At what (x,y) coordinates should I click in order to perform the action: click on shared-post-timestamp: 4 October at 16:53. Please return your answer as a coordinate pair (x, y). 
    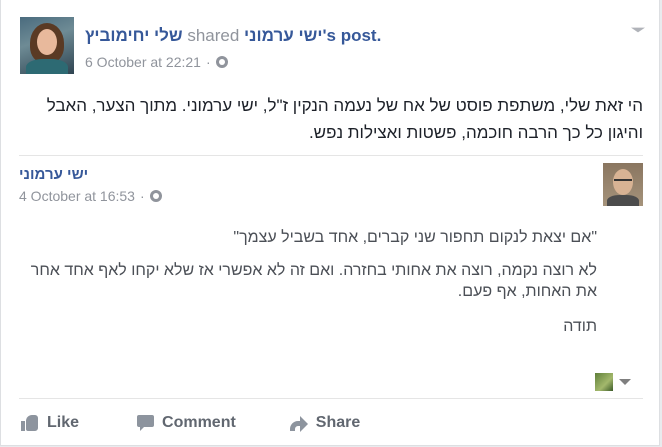
    Looking at the image, I should click on (77, 196).